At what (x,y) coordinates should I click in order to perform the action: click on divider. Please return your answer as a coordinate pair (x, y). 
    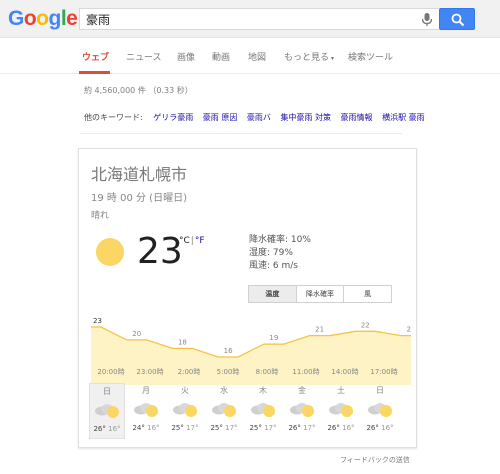
    Looking at the image, I should click on (241, 133).